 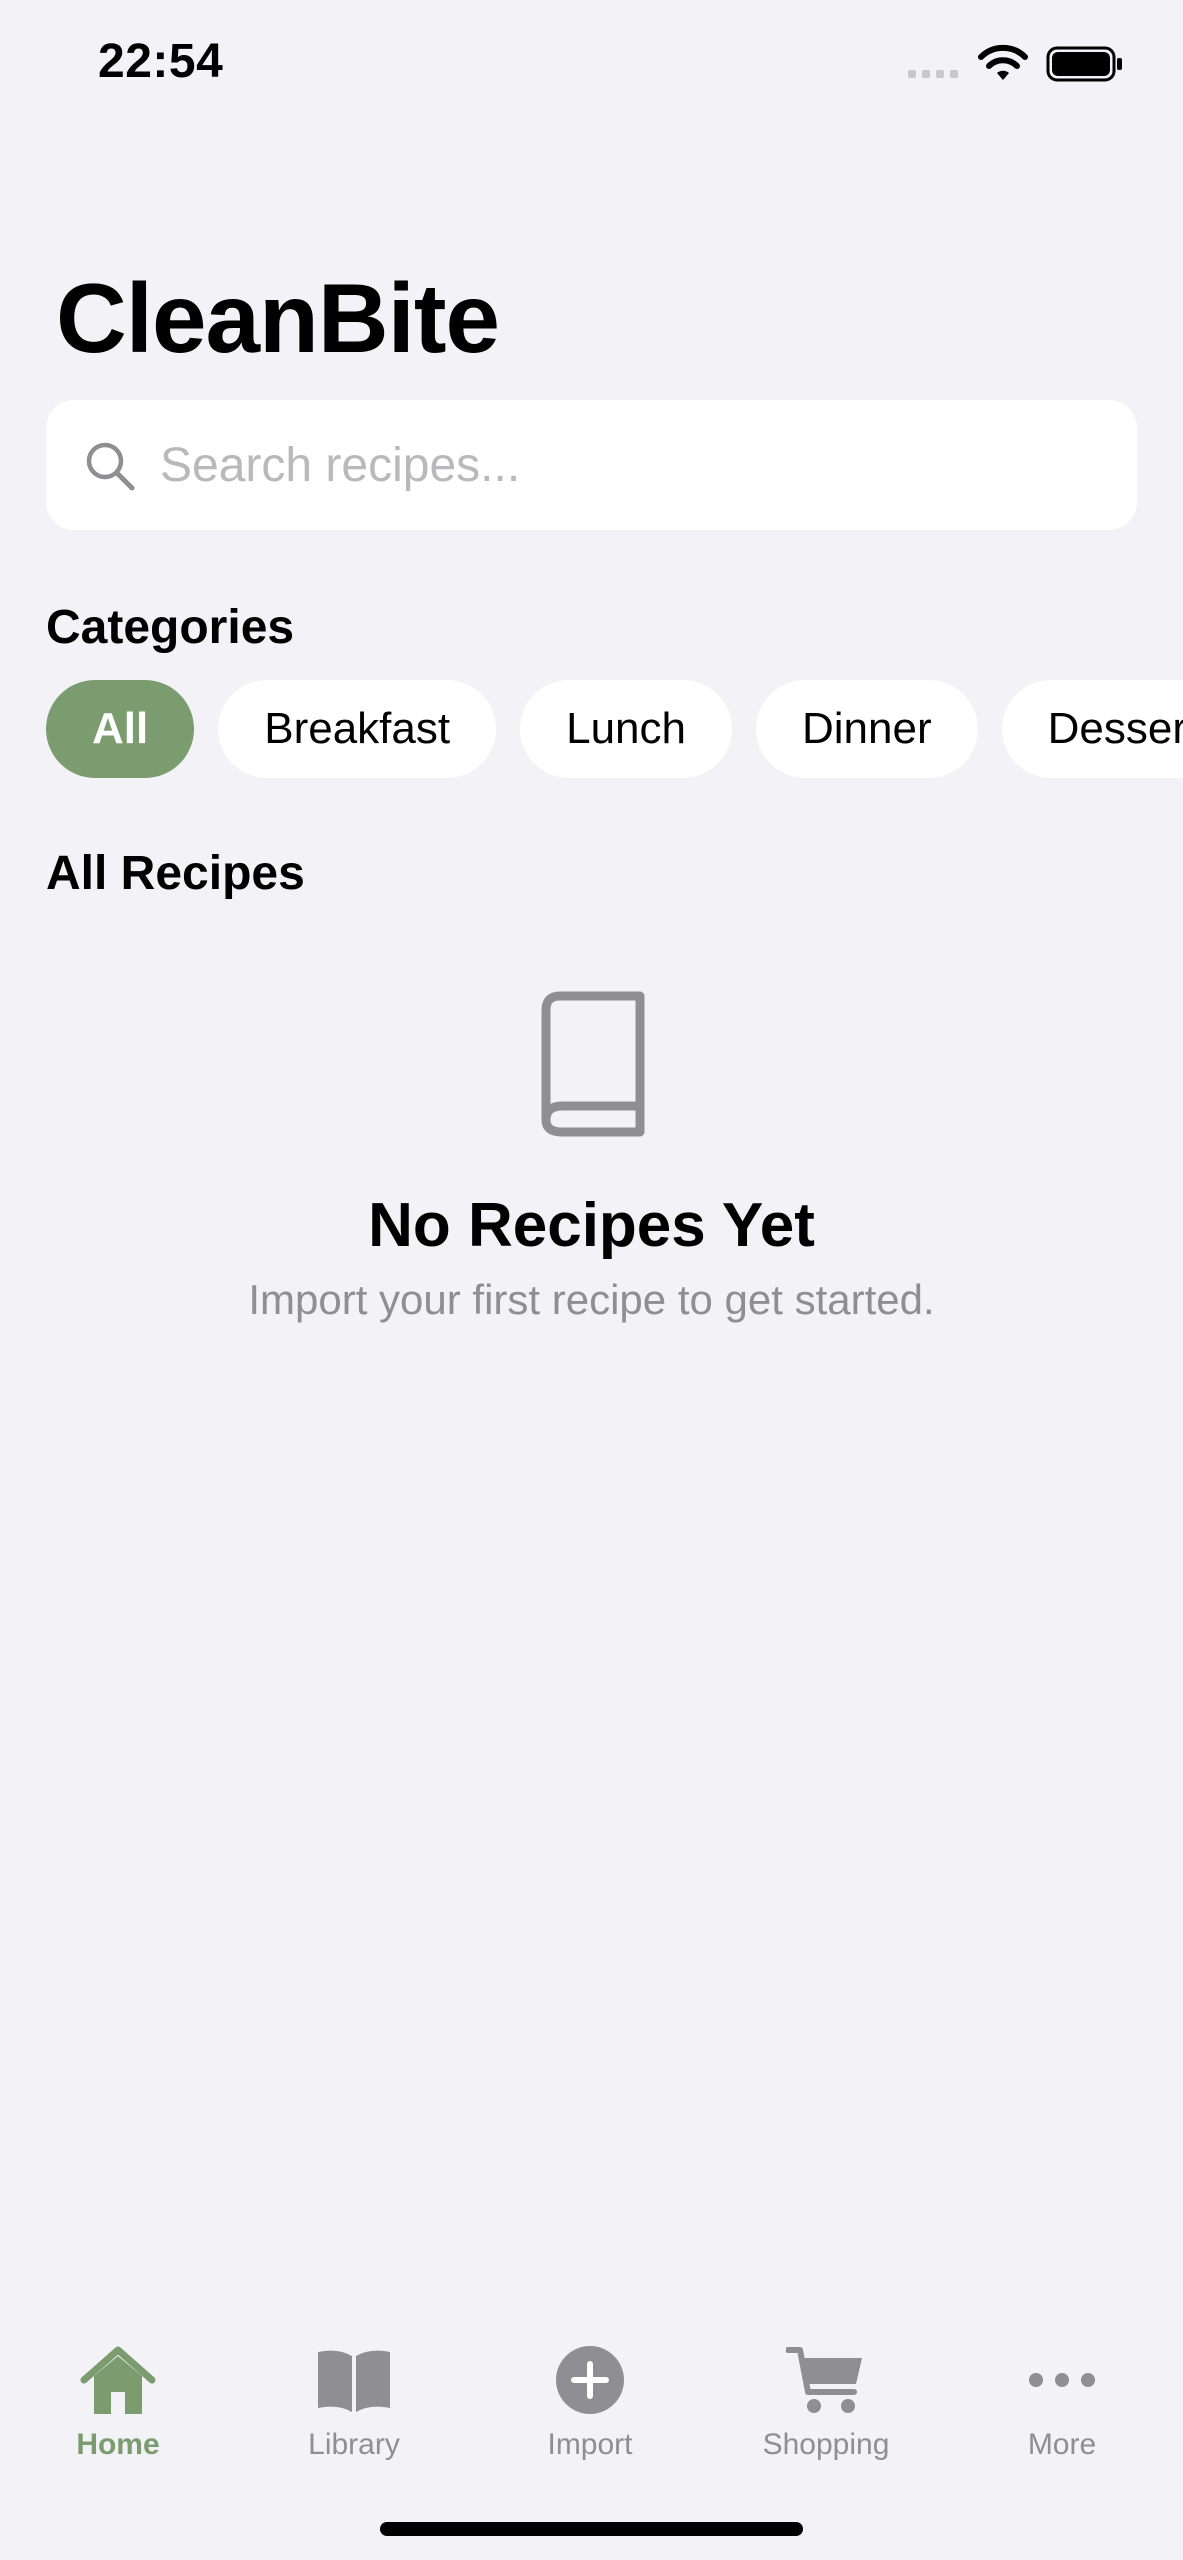 I want to click on search-icon, so click(x=110, y=466).